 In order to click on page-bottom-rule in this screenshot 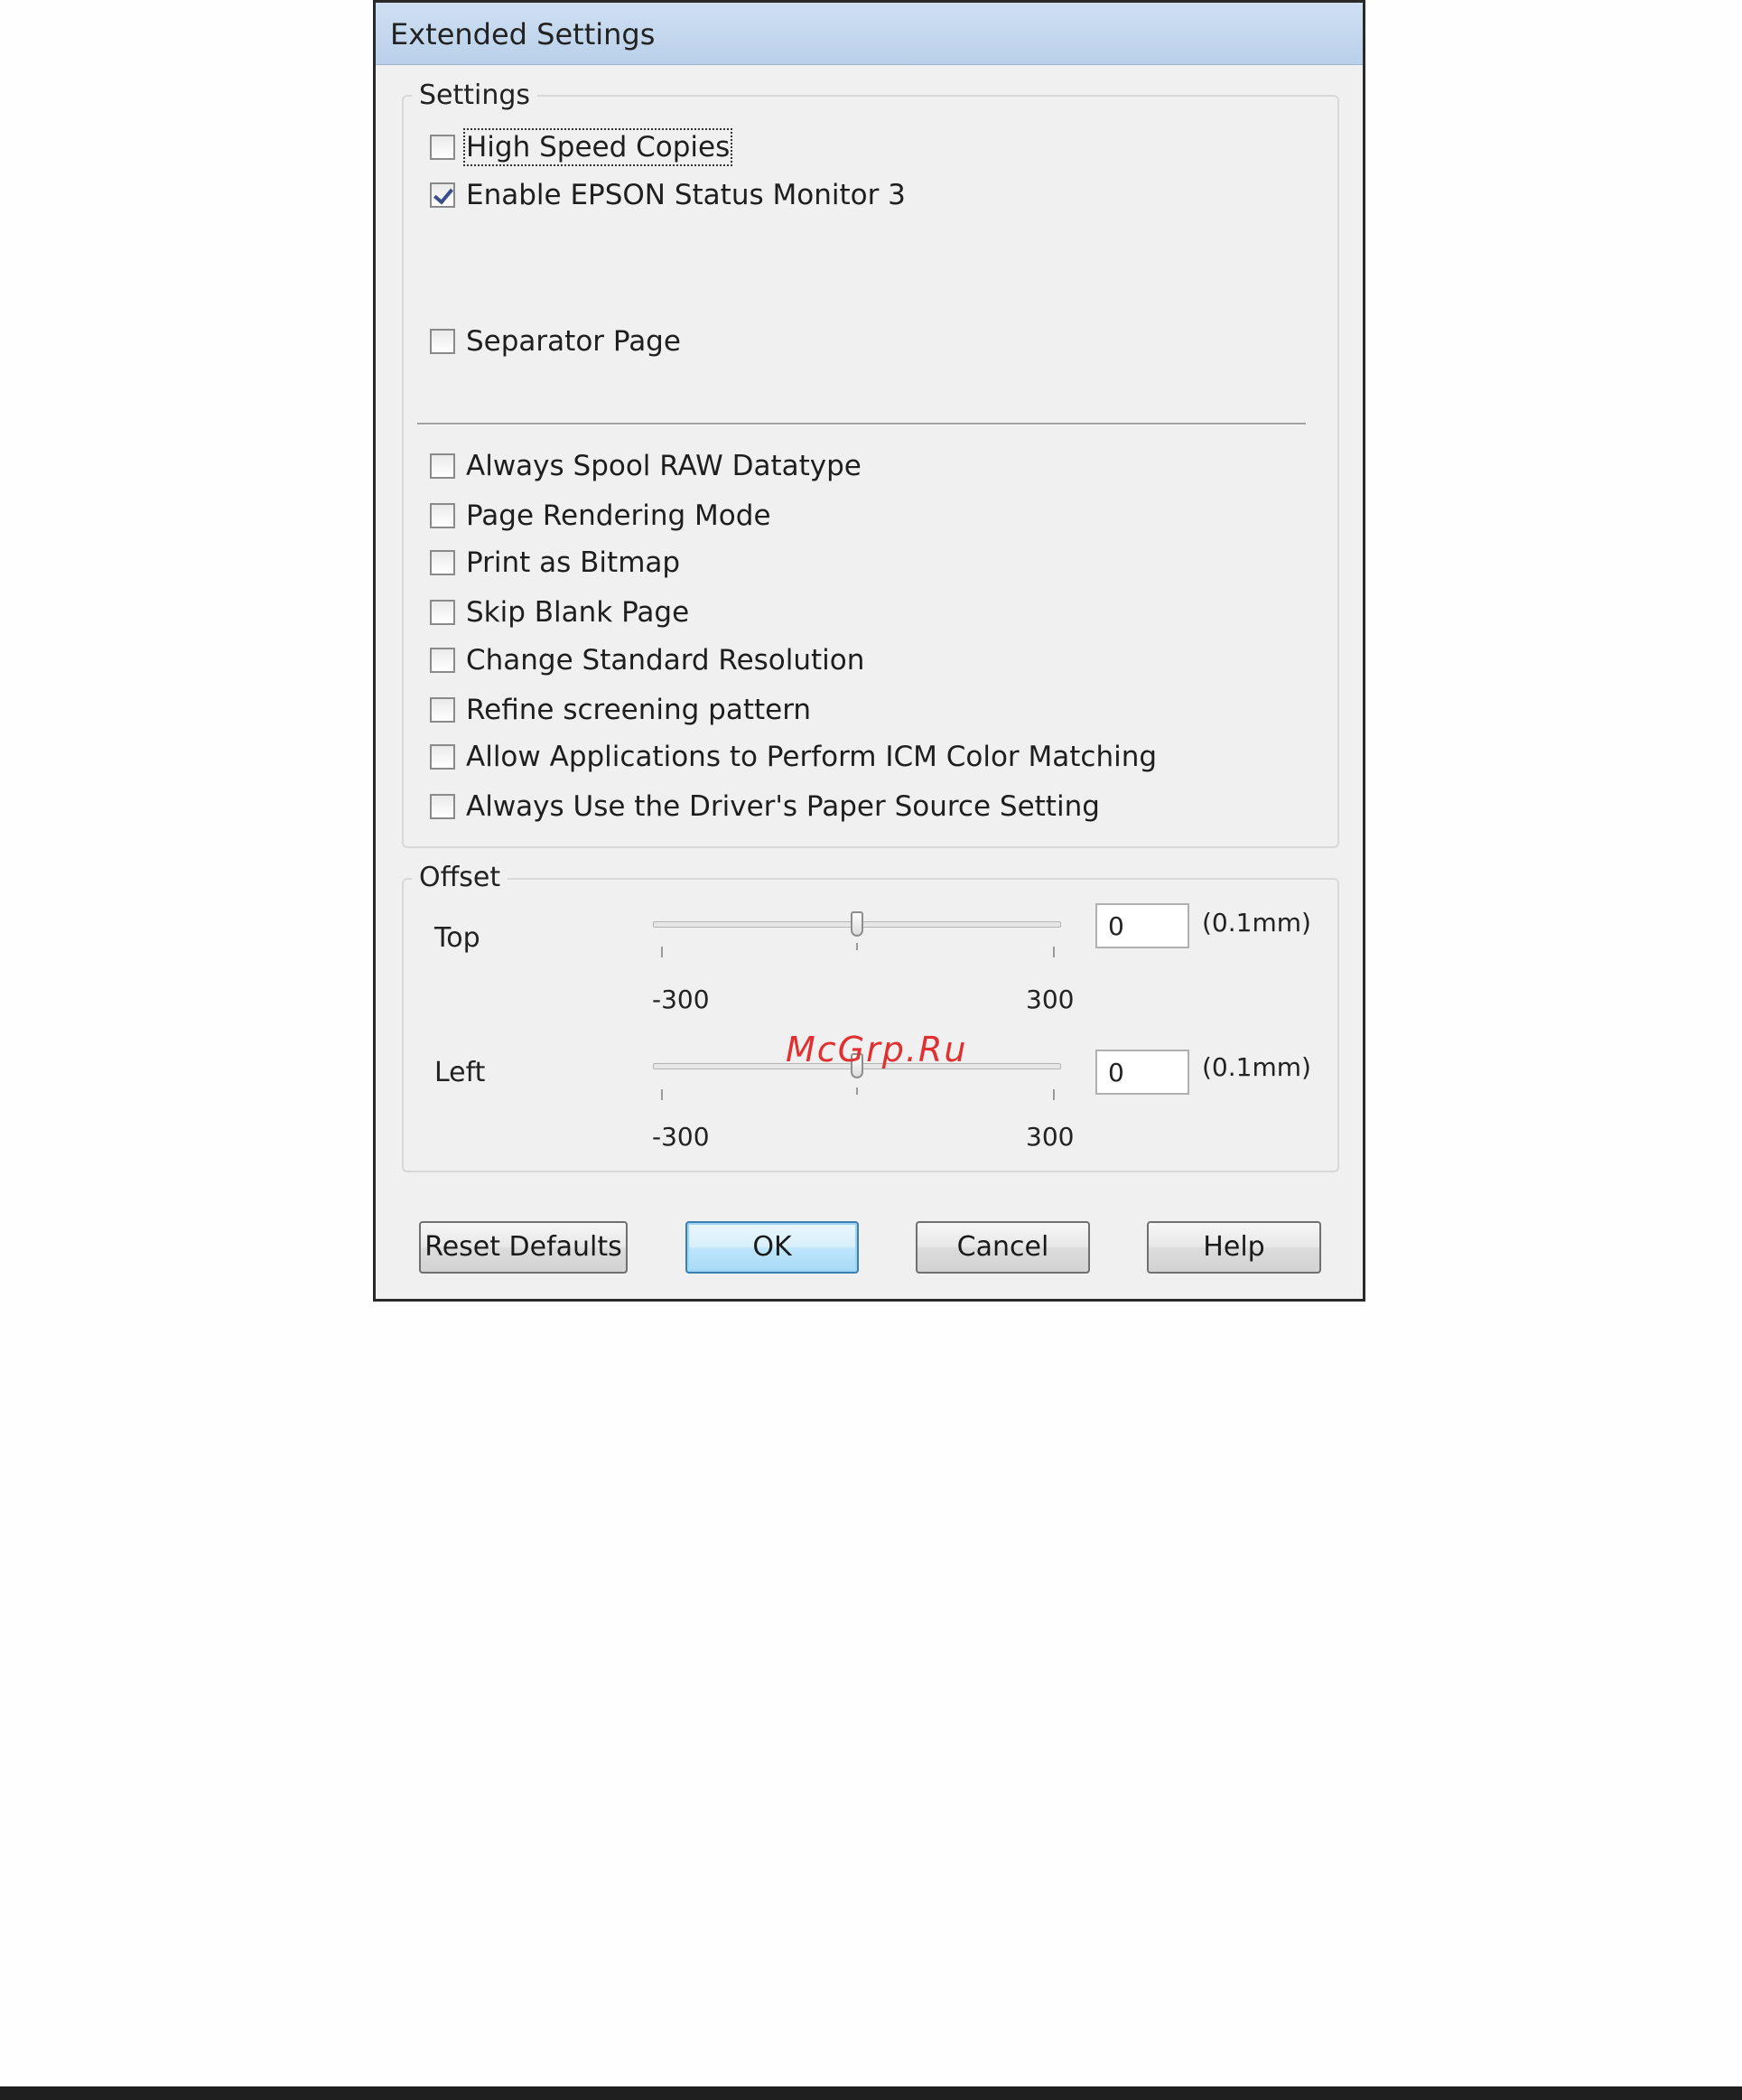, I will do `click(871, 2093)`.